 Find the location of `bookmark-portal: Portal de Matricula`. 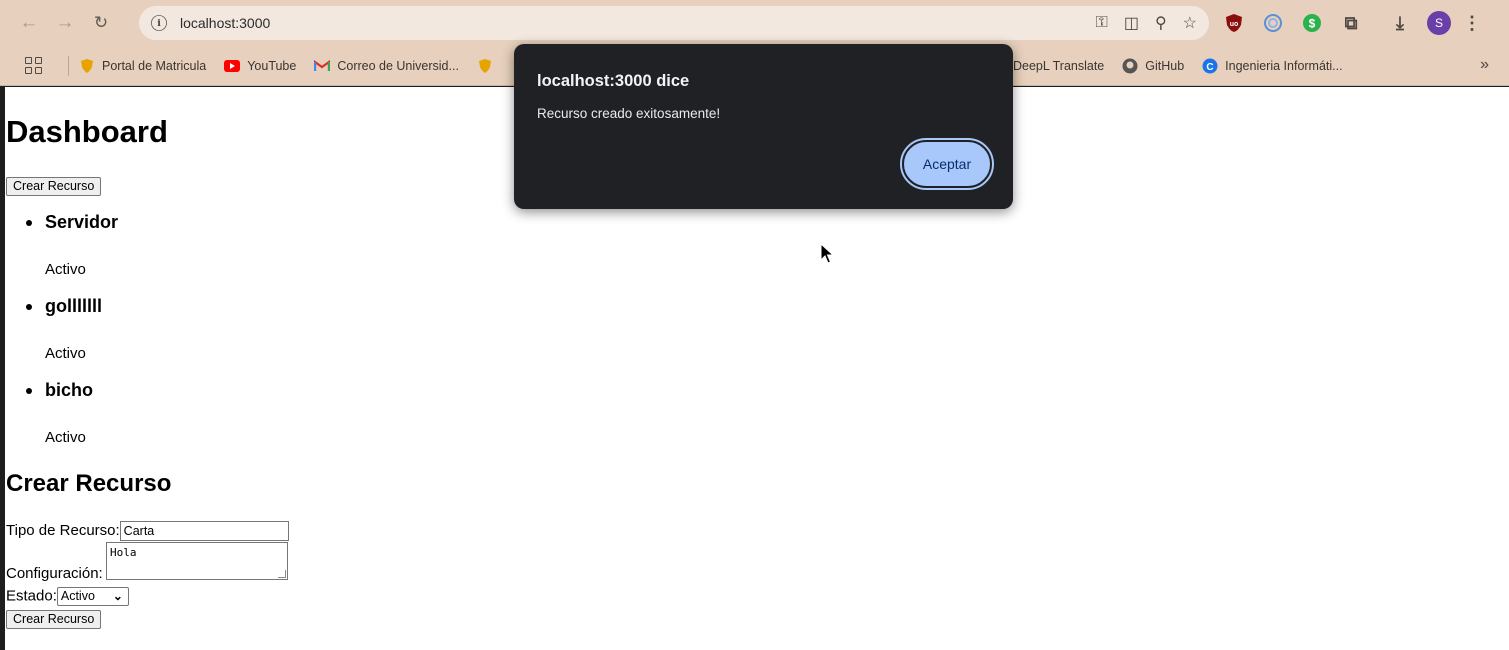

bookmark-portal: Portal de Matricula is located at coordinates (142, 66).